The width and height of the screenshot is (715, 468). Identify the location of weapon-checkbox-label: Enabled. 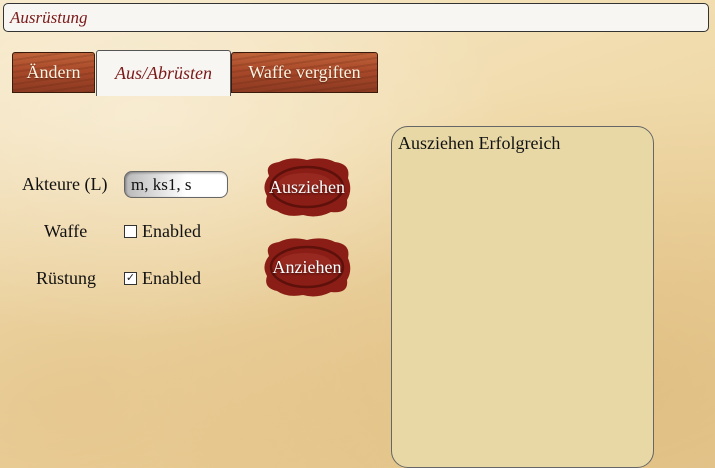
(171, 231).